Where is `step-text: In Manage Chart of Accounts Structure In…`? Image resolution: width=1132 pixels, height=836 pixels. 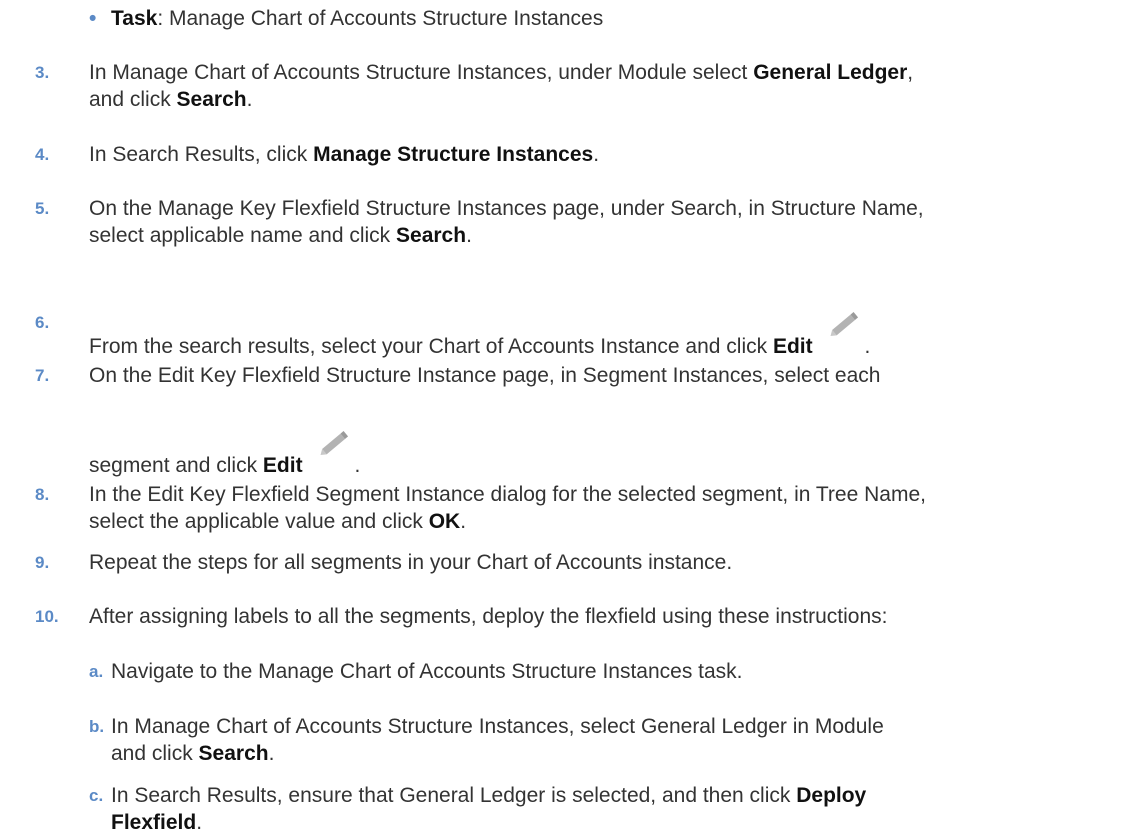
step-text: In Manage Chart of Accounts Structure In… is located at coordinates (501, 86).